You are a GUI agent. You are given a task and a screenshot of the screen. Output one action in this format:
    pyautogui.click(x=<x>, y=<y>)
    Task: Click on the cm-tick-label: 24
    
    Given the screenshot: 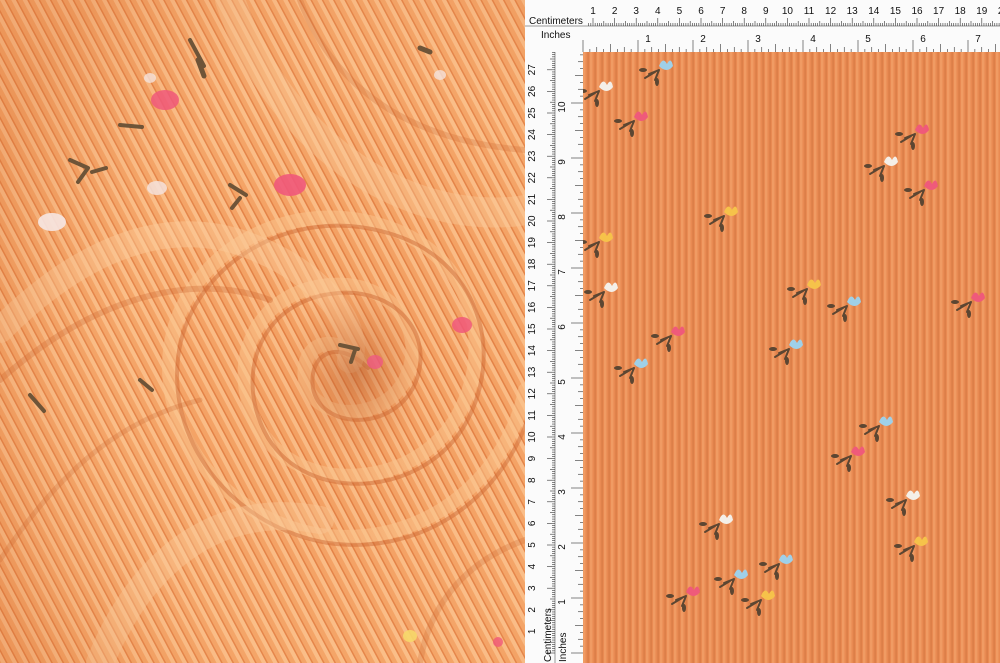 What is the action you would take?
    pyautogui.click(x=532, y=135)
    